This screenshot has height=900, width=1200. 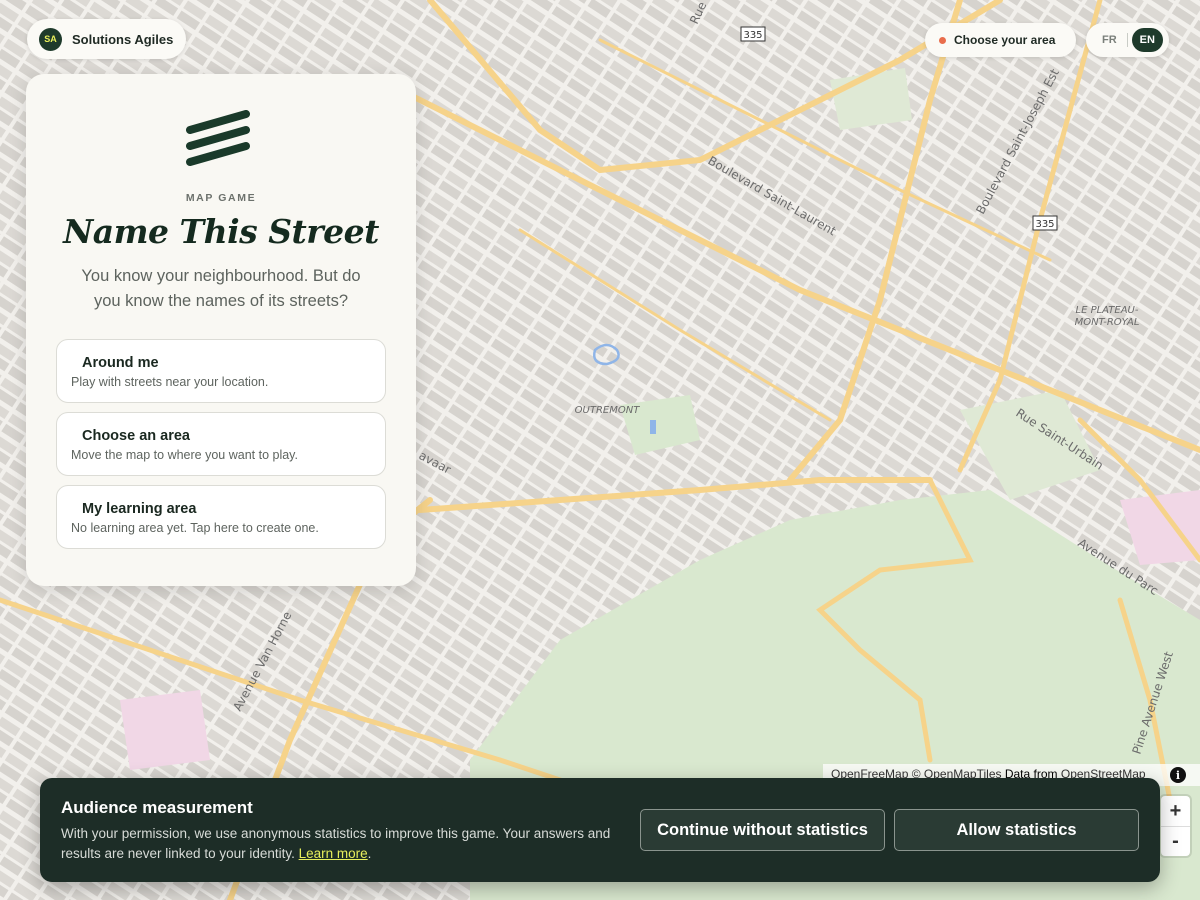 I want to click on info-icon: i, so click(x=1178, y=775).